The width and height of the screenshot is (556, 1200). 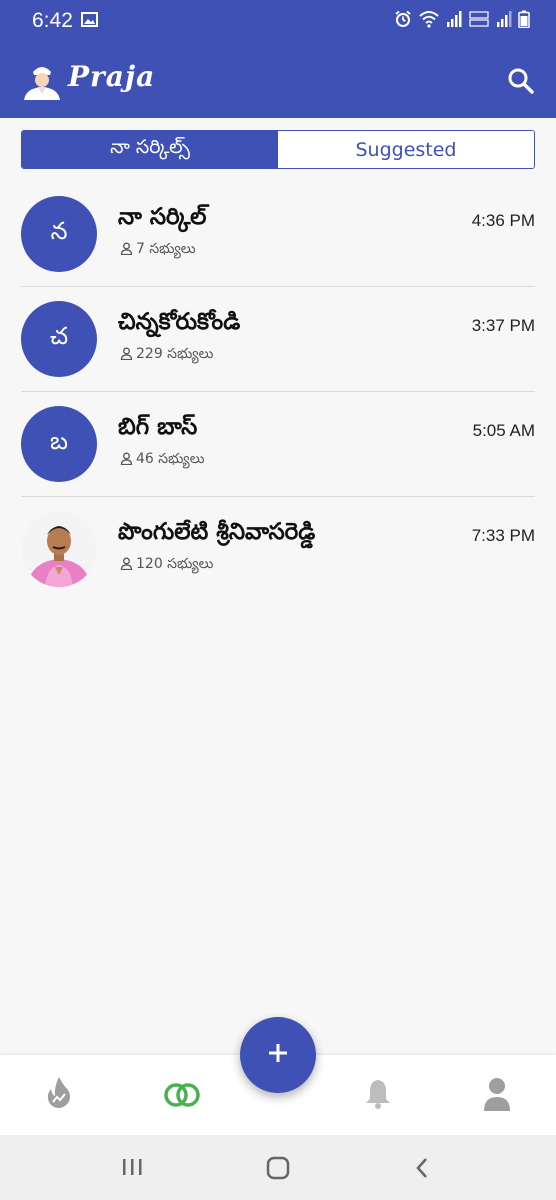 I want to click on circles-icon, so click(x=182, y=1097).